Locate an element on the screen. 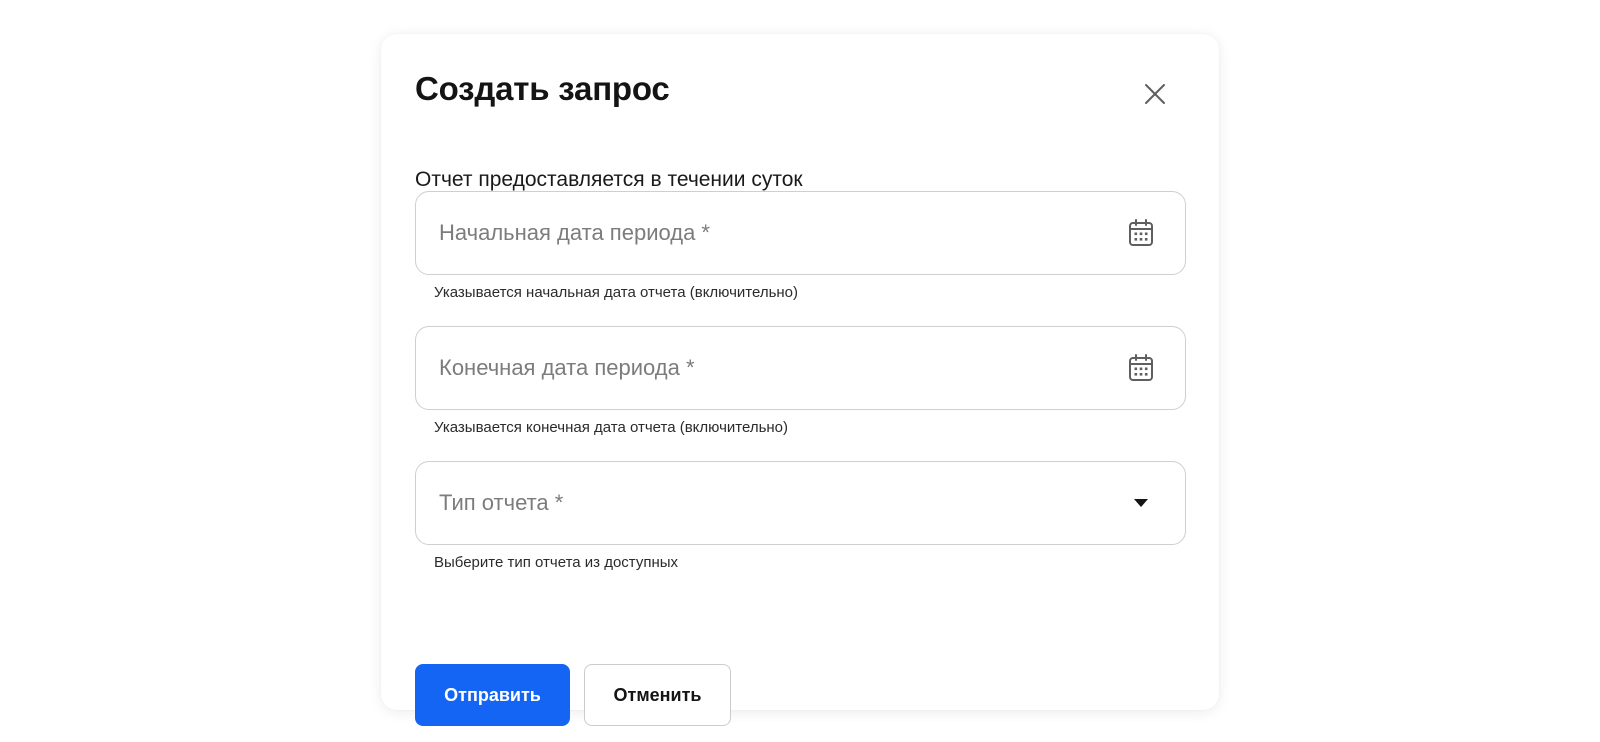  cancel-button: Отменить is located at coordinates (657, 695).